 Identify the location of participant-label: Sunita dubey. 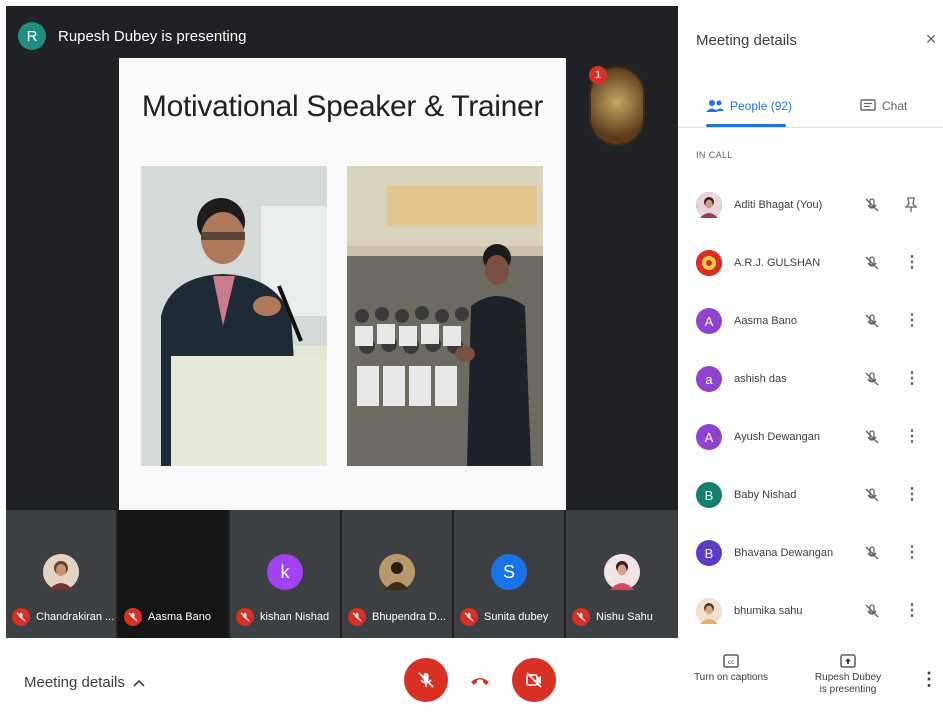
(504, 617).